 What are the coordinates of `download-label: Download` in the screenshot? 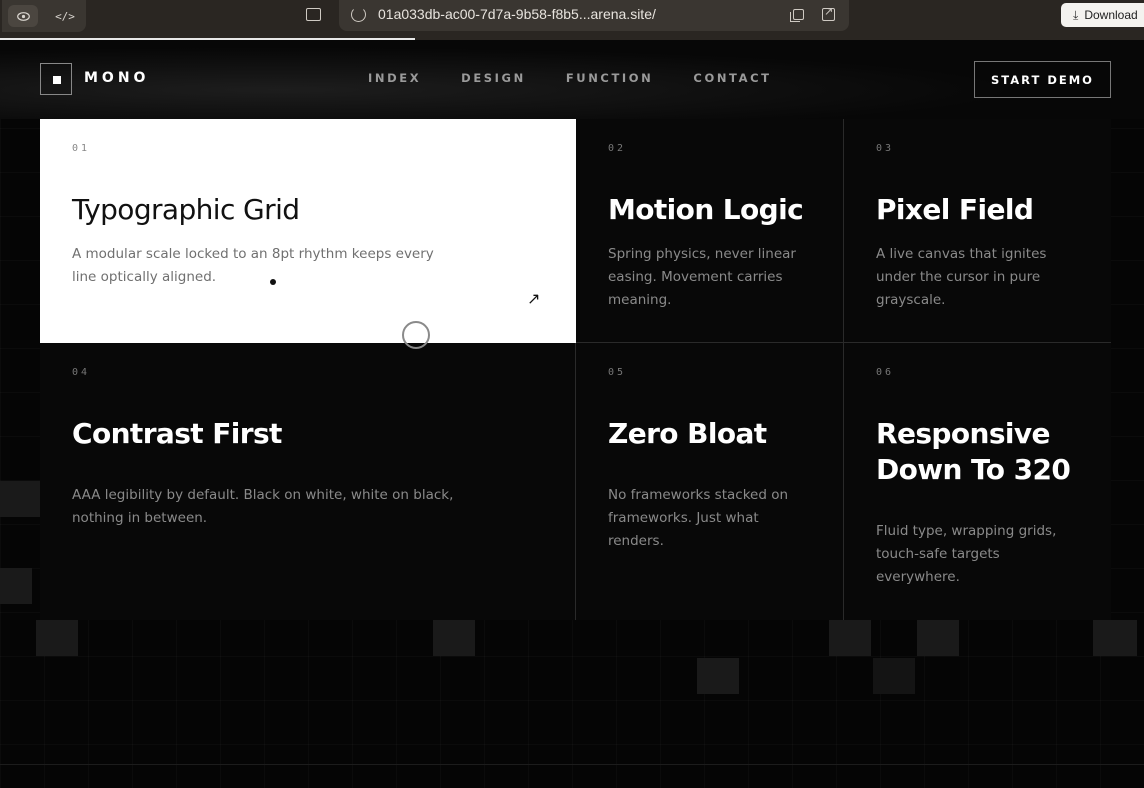 It's located at (1111, 15).